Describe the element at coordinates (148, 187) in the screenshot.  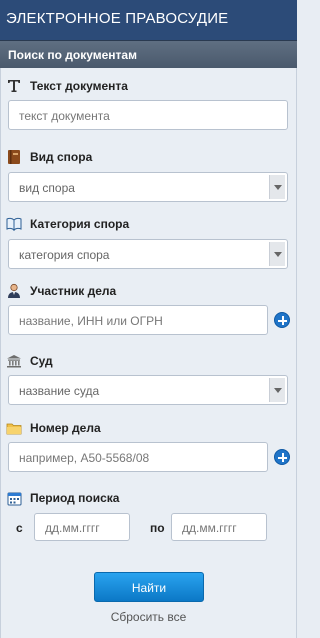
I see `dispute-type-select: вид спора` at that location.